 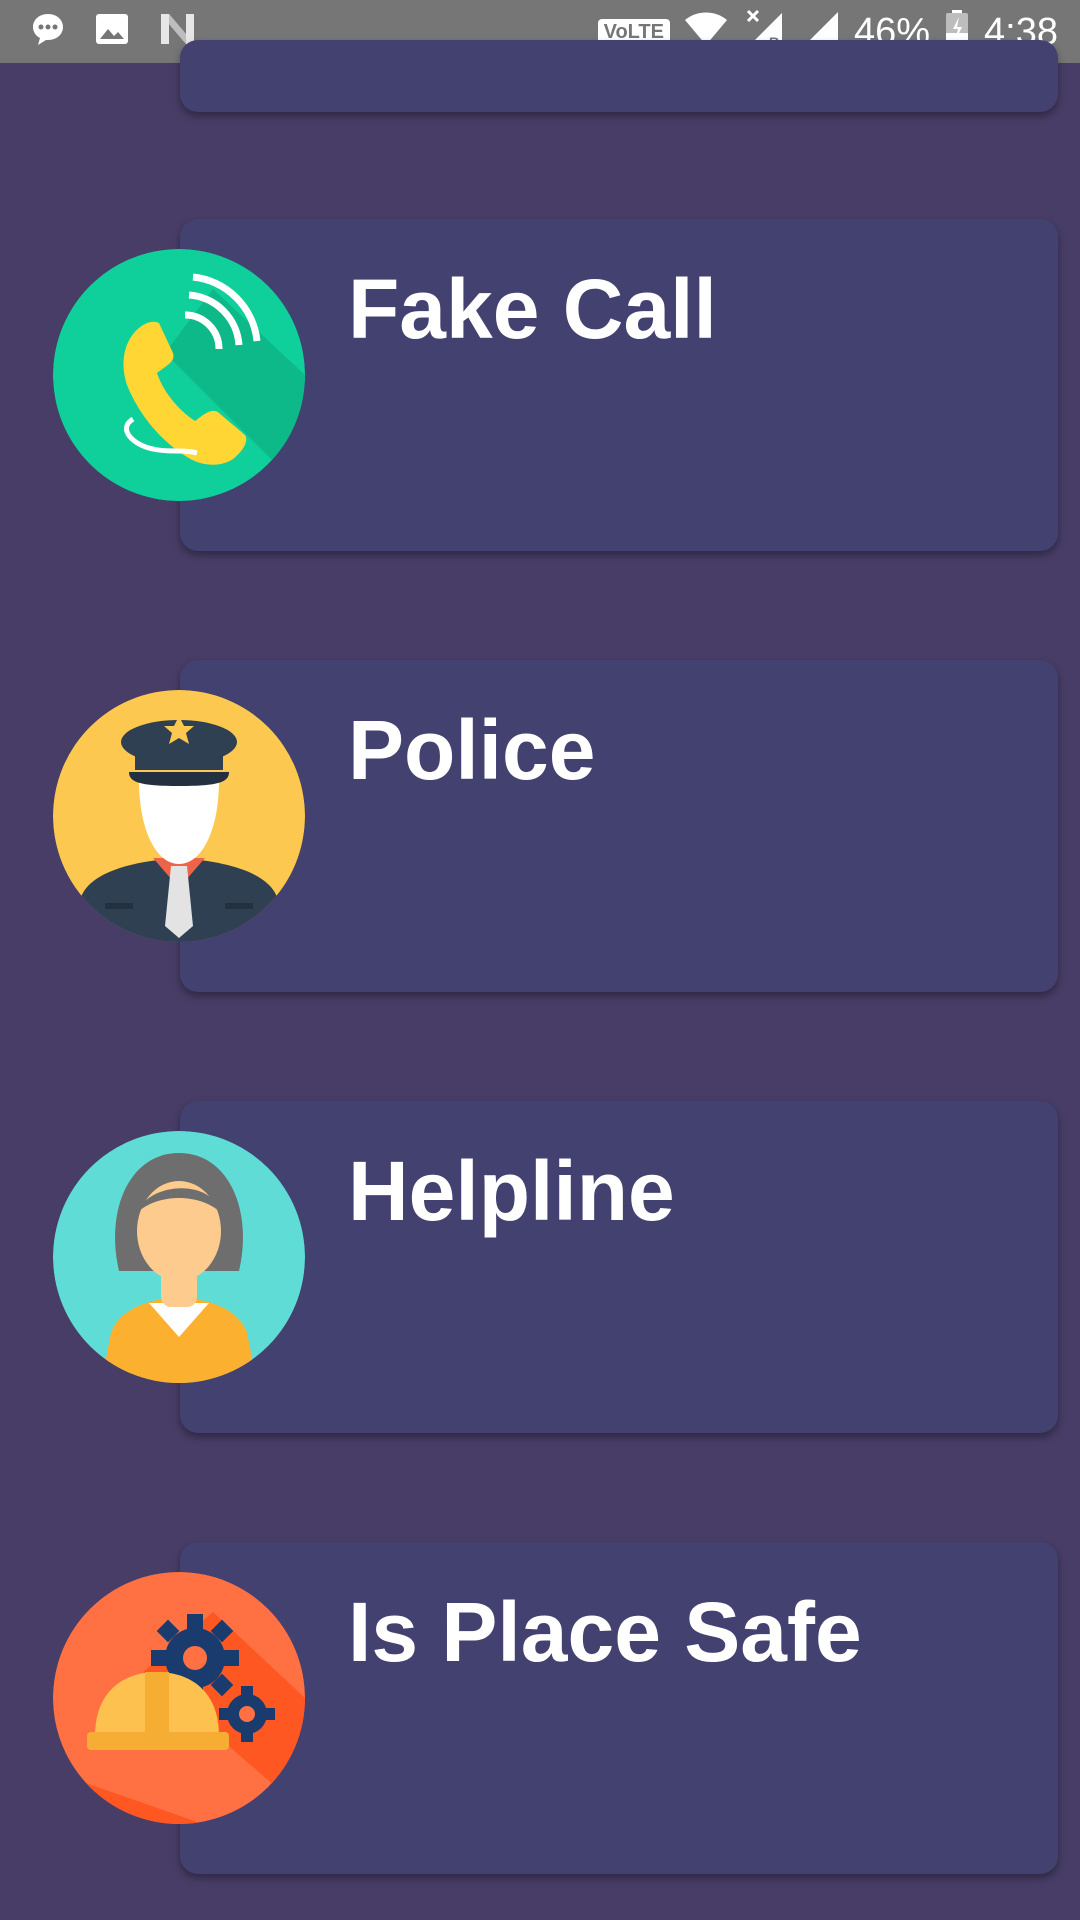 I want to click on menu-card-police: Police, so click(x=619, y=826).